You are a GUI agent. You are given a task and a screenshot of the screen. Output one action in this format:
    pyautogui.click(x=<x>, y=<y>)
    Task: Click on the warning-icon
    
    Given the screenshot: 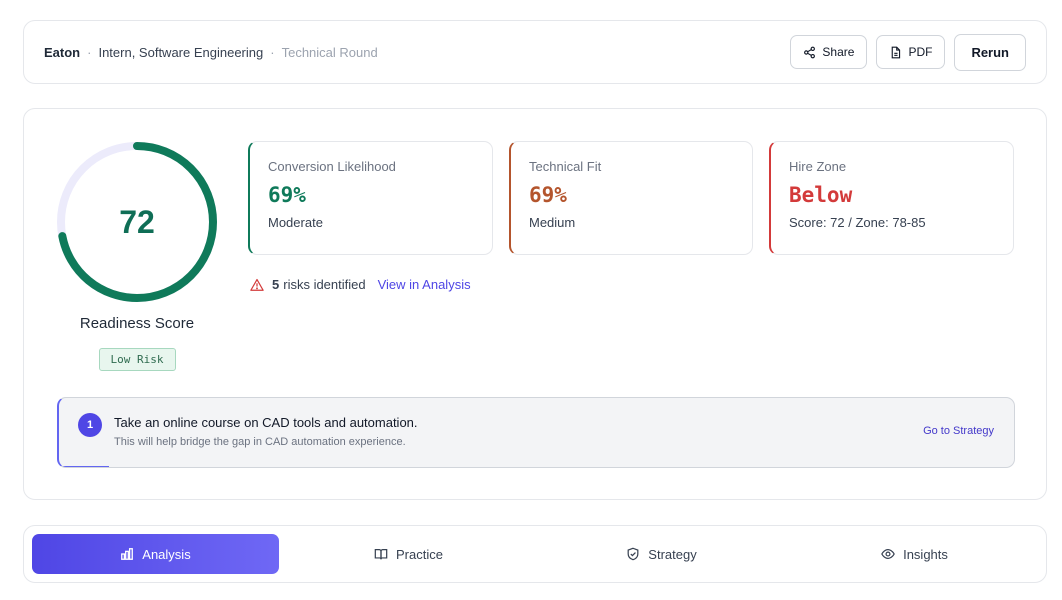 What is the action you would take?
    pyautogui.click(x=257, y=284)
    